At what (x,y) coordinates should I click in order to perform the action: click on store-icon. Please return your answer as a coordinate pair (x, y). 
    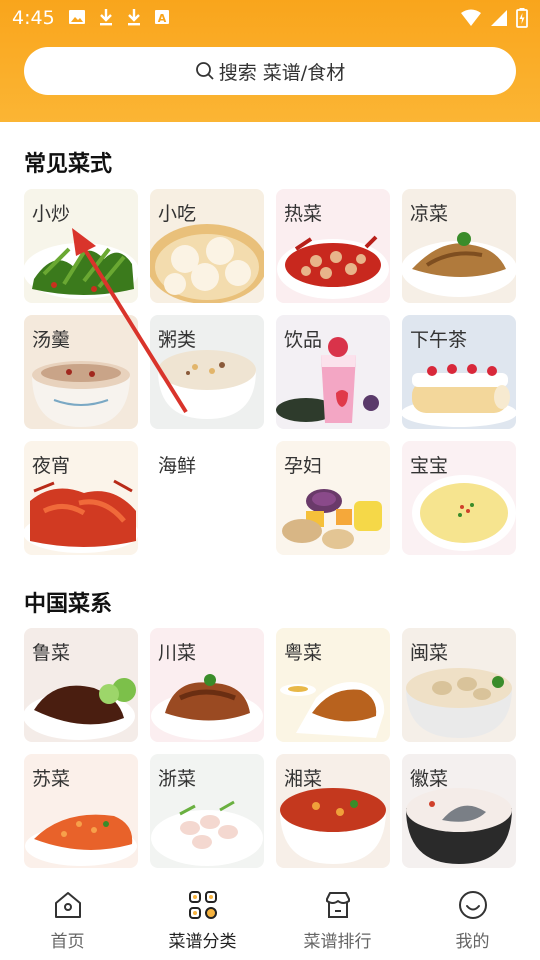
    Looking at the image, I should click on (337, 905).